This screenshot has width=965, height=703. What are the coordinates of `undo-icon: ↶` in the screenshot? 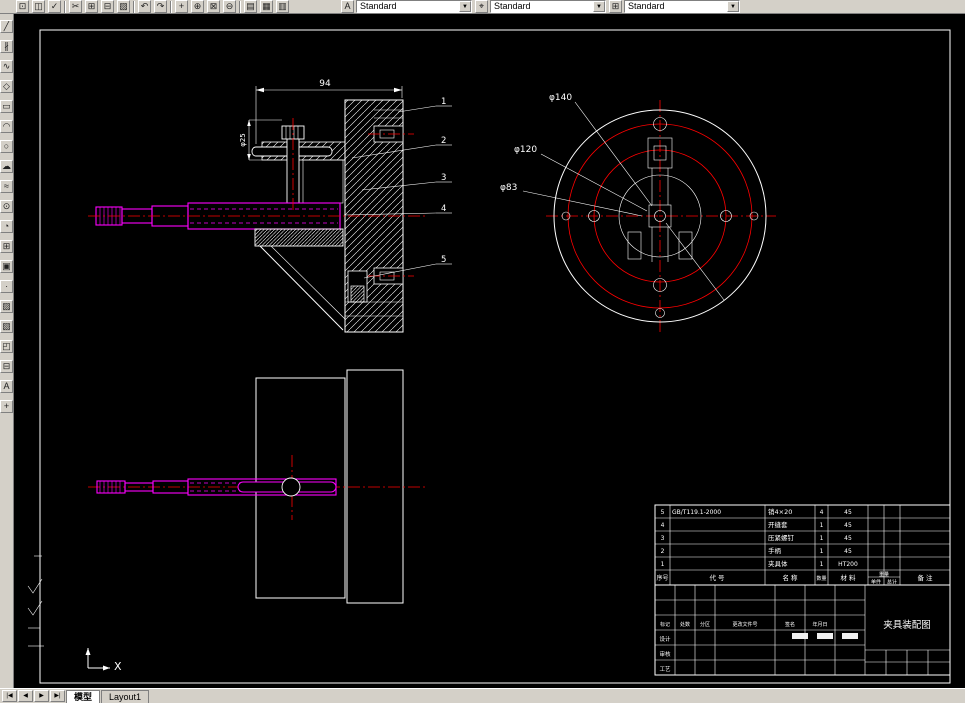 It's located at (144, 6).